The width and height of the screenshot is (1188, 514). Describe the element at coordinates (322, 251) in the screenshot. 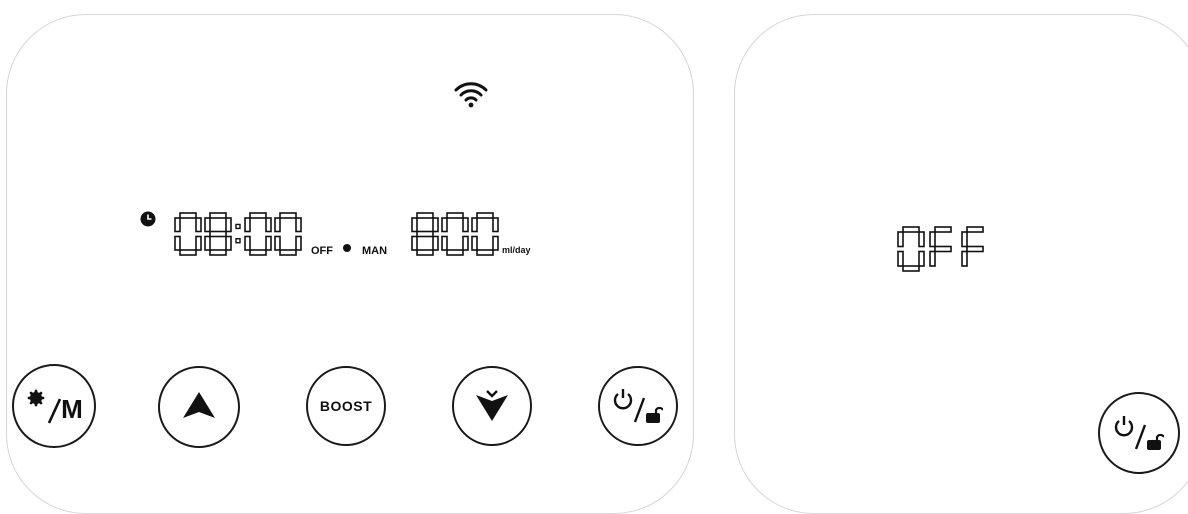

I see `timer-state-label: OFF` at that location.